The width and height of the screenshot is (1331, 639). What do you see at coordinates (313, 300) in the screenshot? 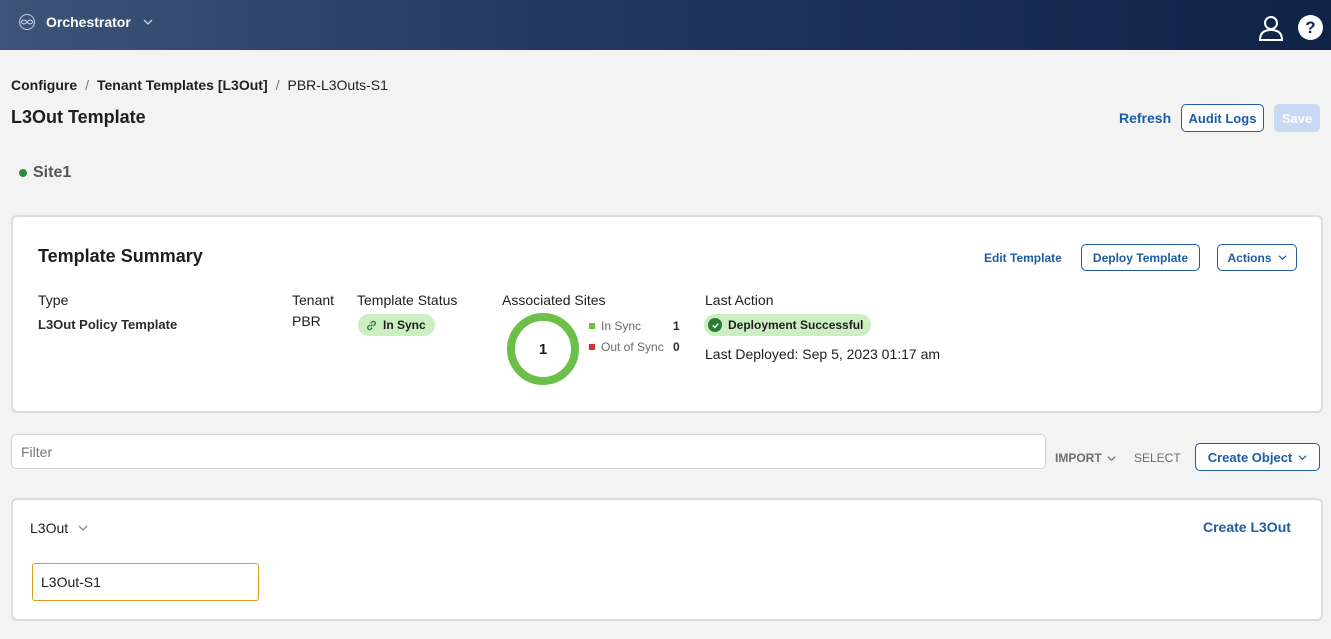
I see `tenant-label: Tenant` at bounding box center [313, 300].